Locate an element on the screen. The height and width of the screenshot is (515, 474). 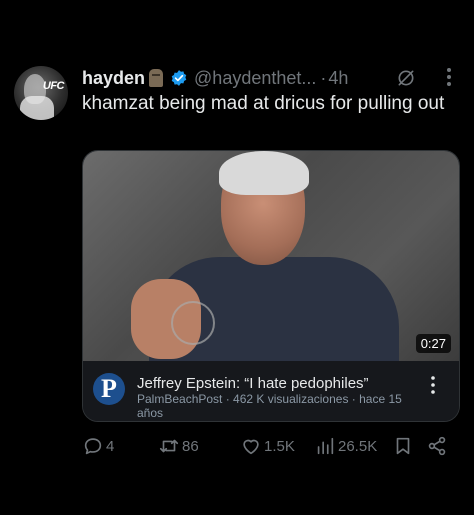
video-title: Jeffrey Epstein: “I hate pedophiles” is located at coordinates (253, 383).